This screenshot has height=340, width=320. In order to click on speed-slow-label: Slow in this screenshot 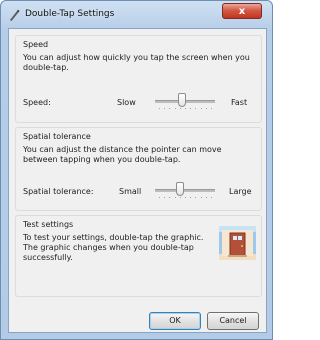, I will do `click(126, 102)`.